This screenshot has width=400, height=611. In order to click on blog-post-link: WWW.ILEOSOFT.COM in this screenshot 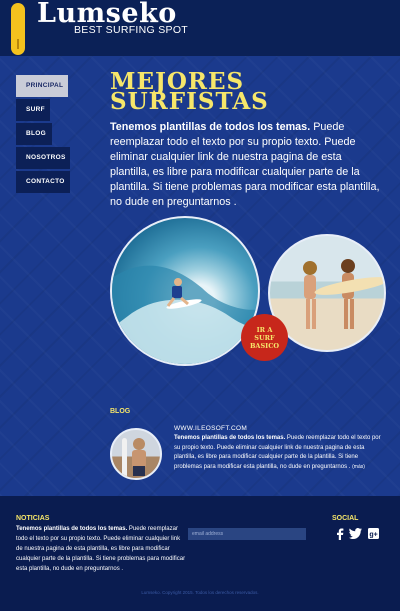, I will do `click(210, 428)`.